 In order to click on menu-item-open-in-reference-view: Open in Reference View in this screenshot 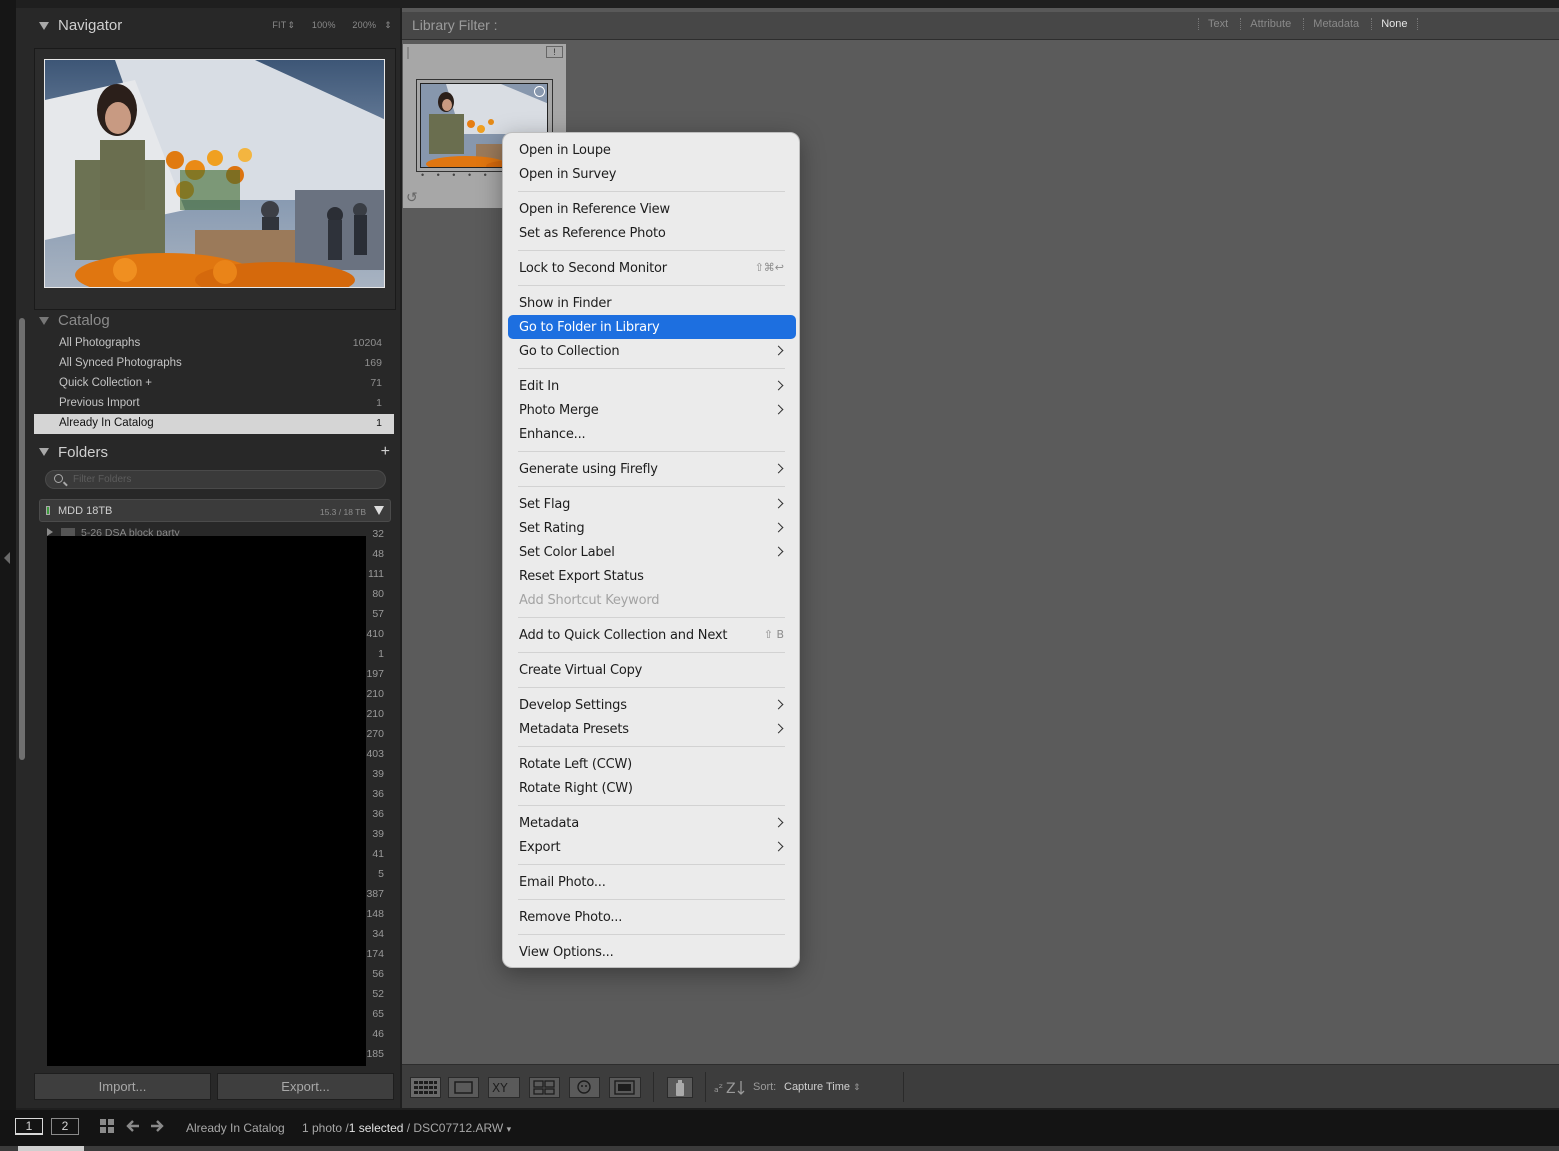, I will do `click(652, 209)`.